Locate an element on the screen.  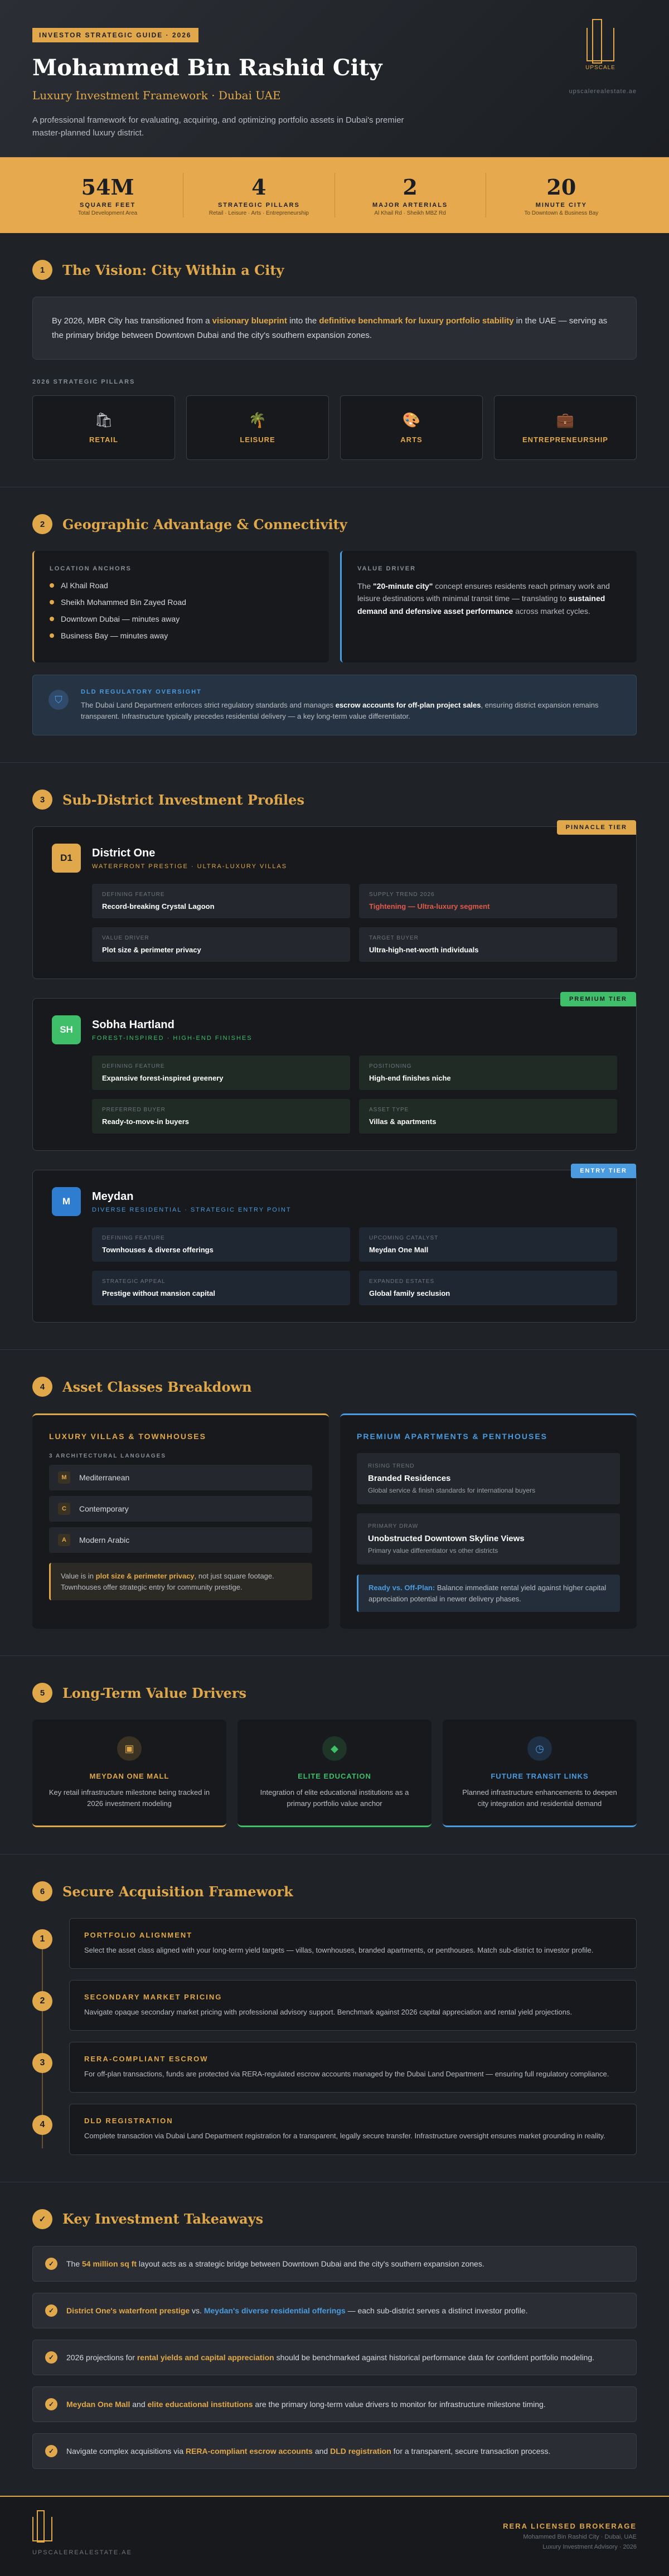
footer-site-link: UPSCALEREALESTATE.AE is located at coordinates (82, 2552).